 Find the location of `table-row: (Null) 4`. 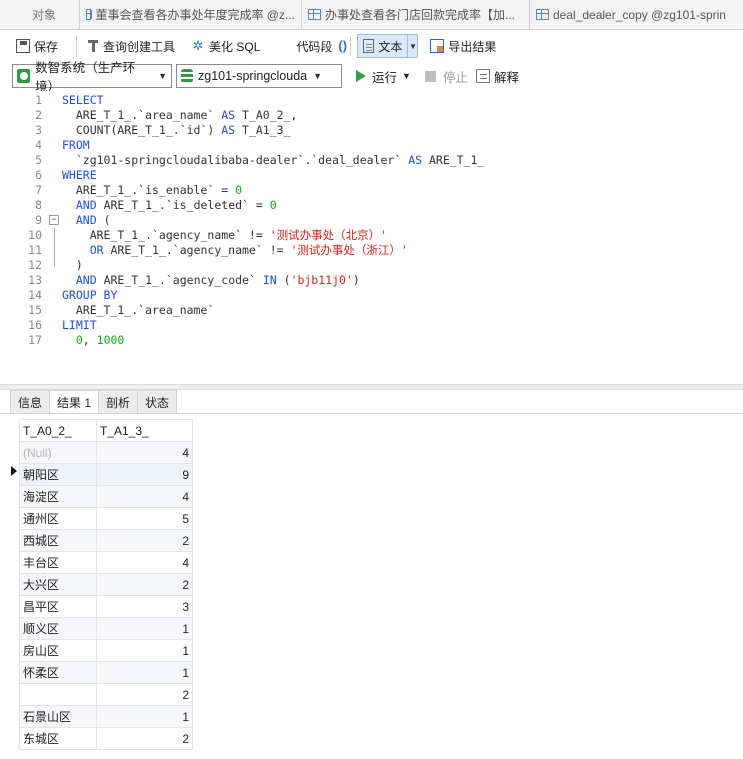

table-row: (Null) 4 is located at coordinates (106, 452).